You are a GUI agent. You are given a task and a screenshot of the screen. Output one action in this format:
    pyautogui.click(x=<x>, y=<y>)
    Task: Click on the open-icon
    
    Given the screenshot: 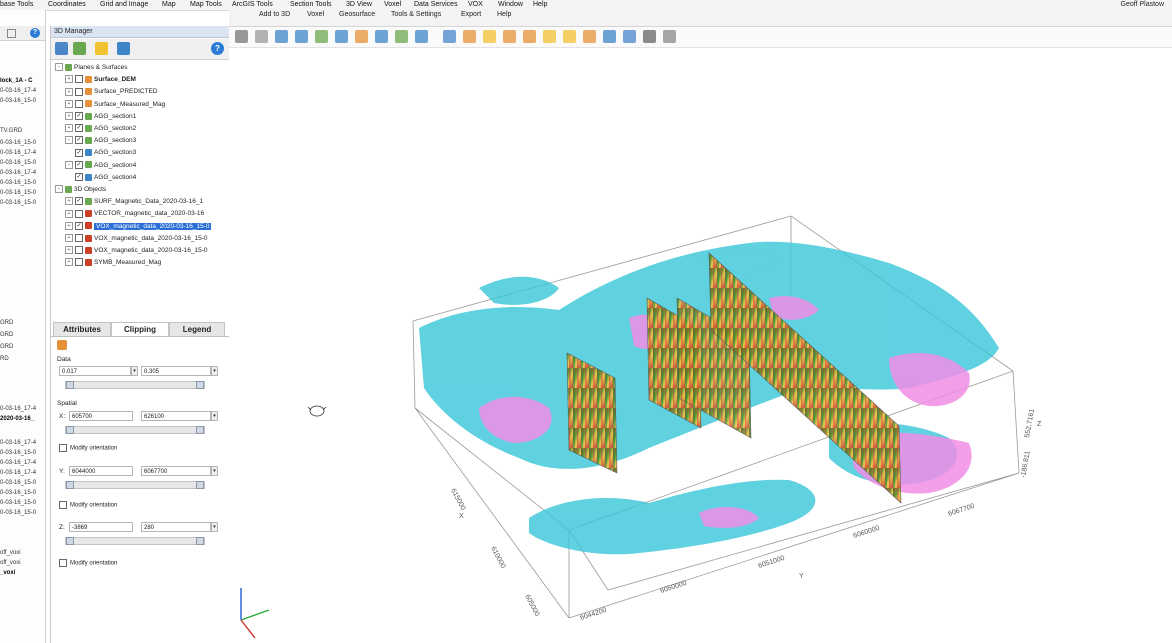 What is the action you would take?
    pyautogui.click(x=61, y=48)
    